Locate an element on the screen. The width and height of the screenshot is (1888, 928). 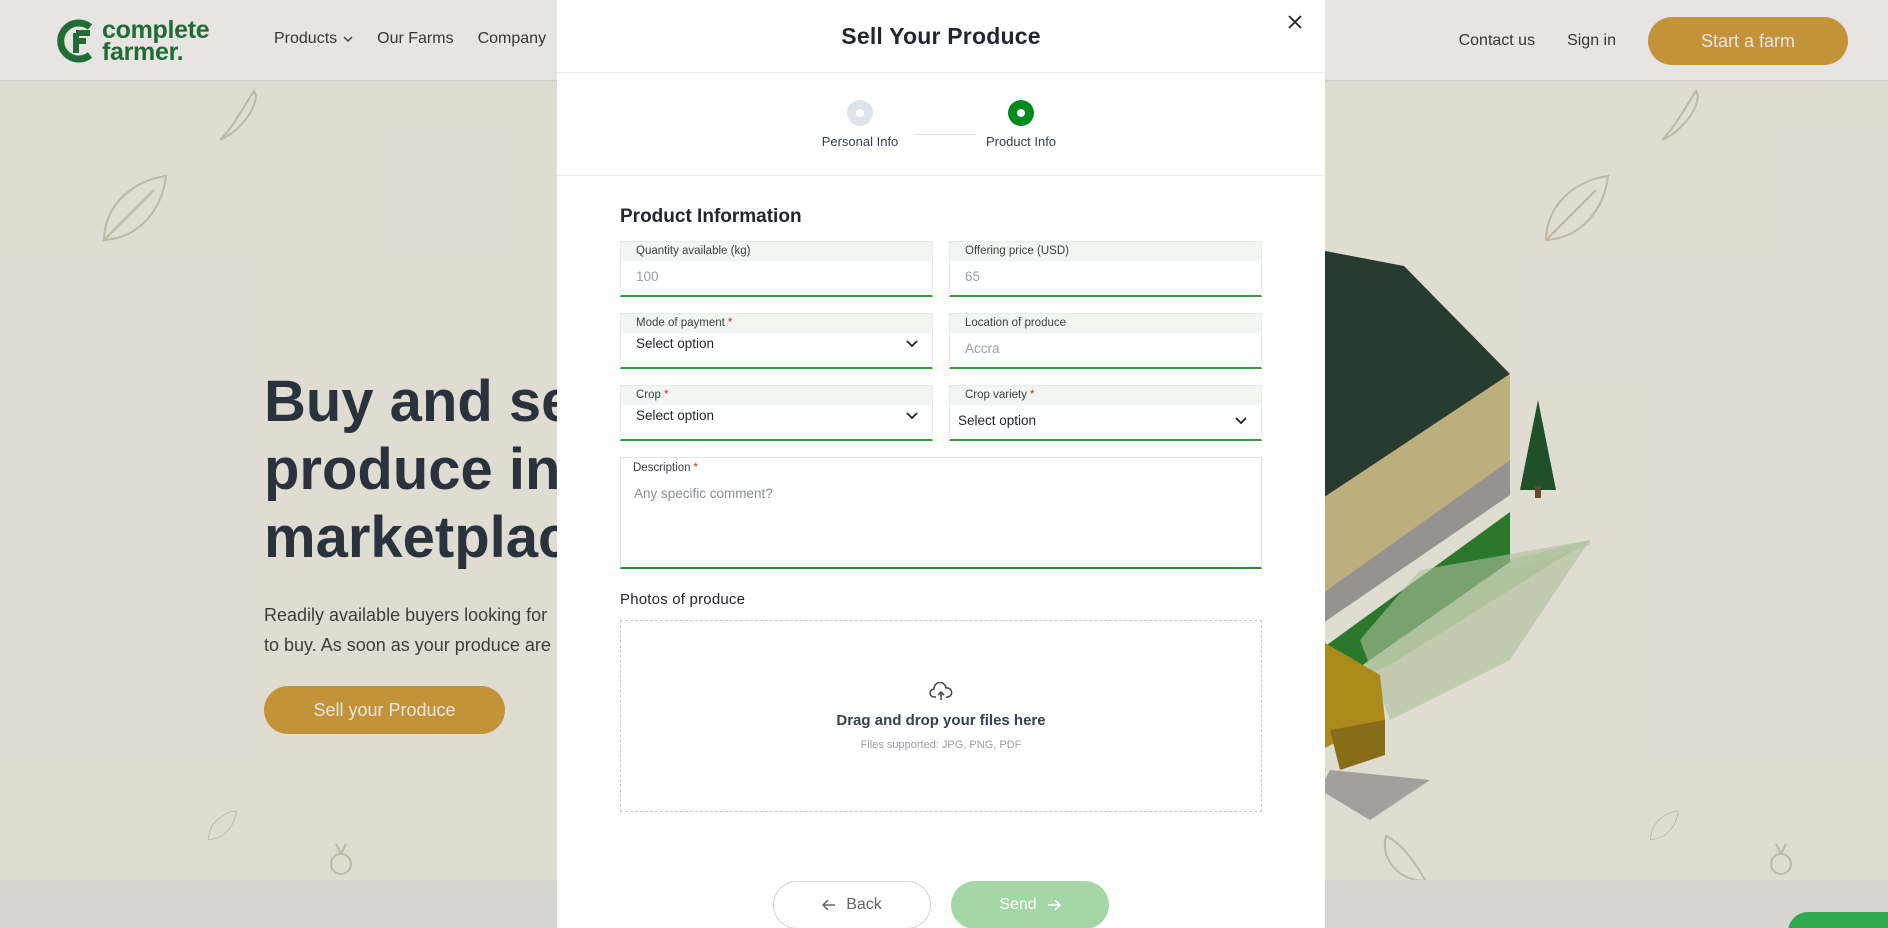
field-label: Crop variety * is located at coordinates (1105, 395).